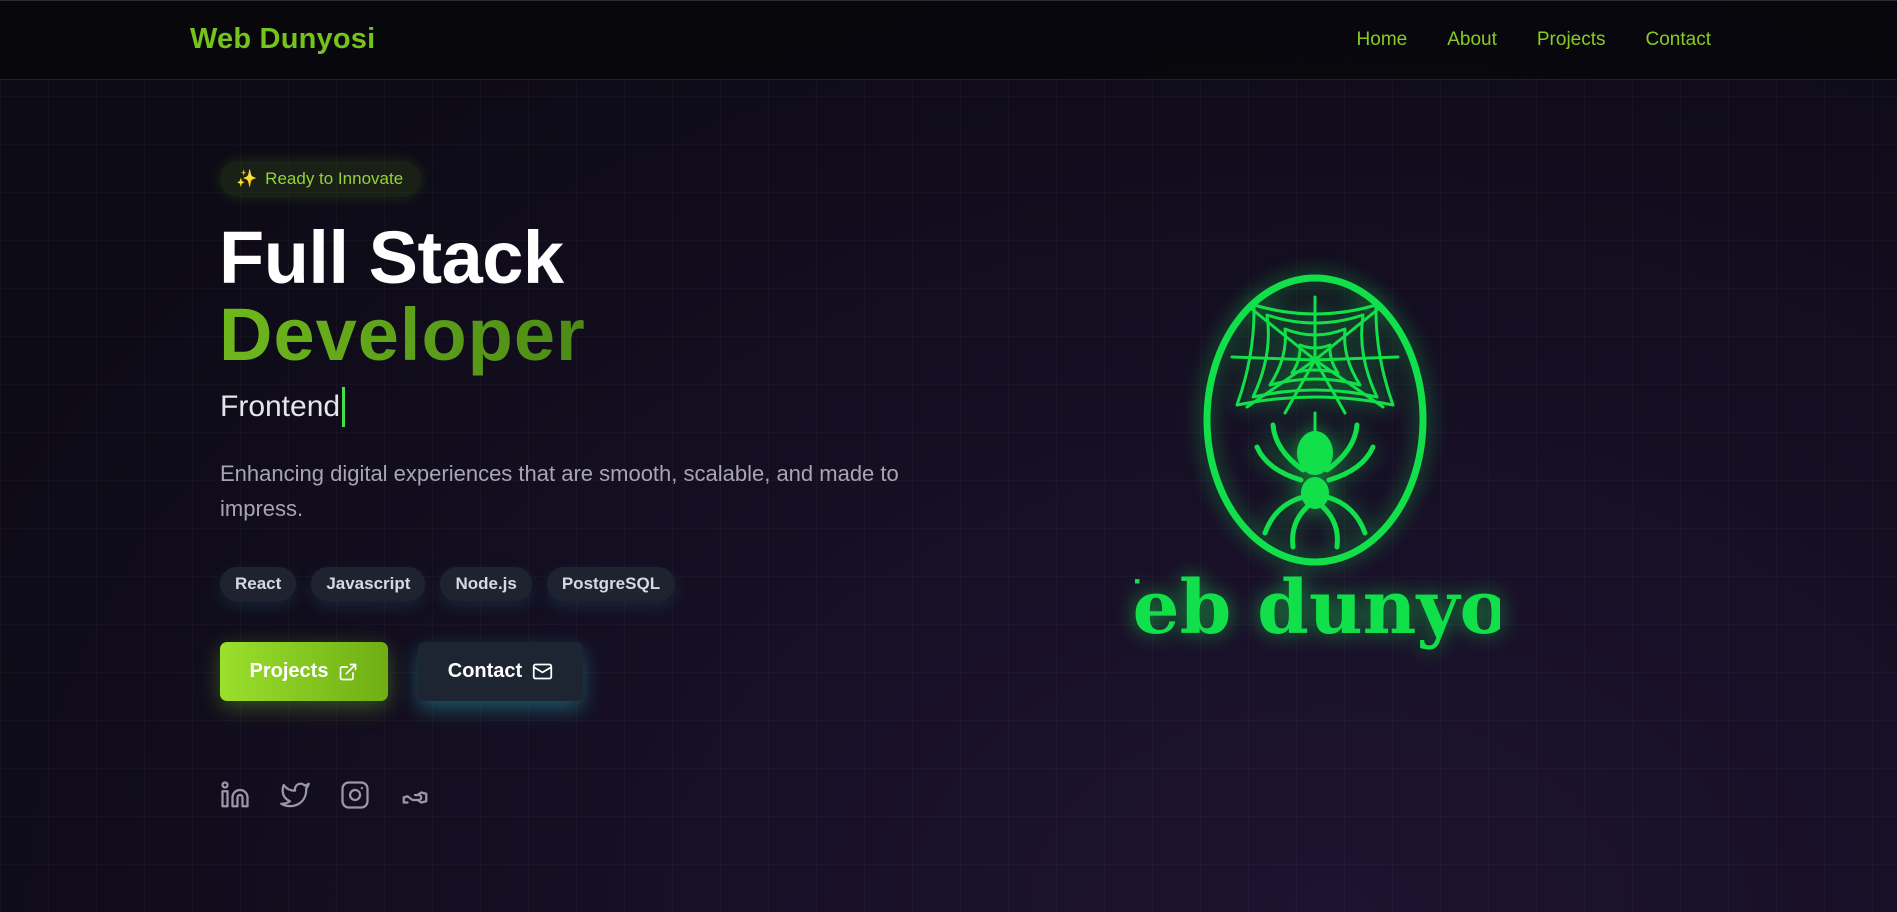 The height and width of the screenshot is (912, 1897). I want to click on projects-button: Projects, so click(304, 671).